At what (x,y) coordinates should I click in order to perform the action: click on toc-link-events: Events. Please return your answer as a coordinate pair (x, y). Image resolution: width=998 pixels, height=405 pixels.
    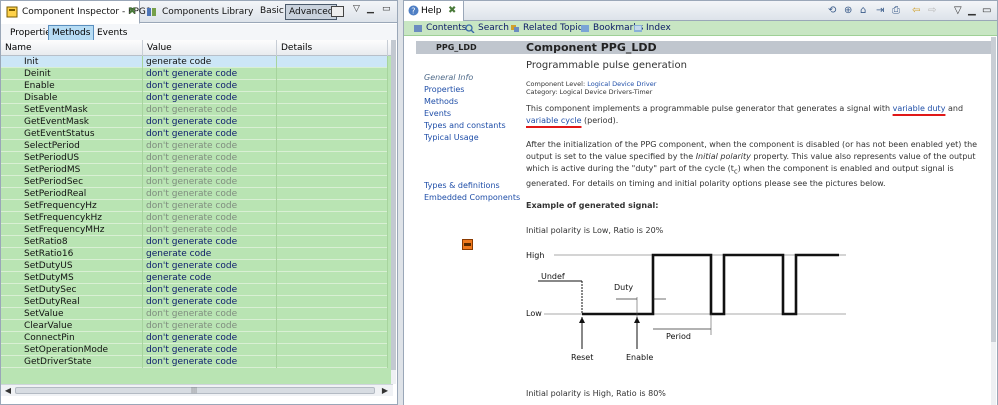
    Looking at the image, I should click on (437, 113).